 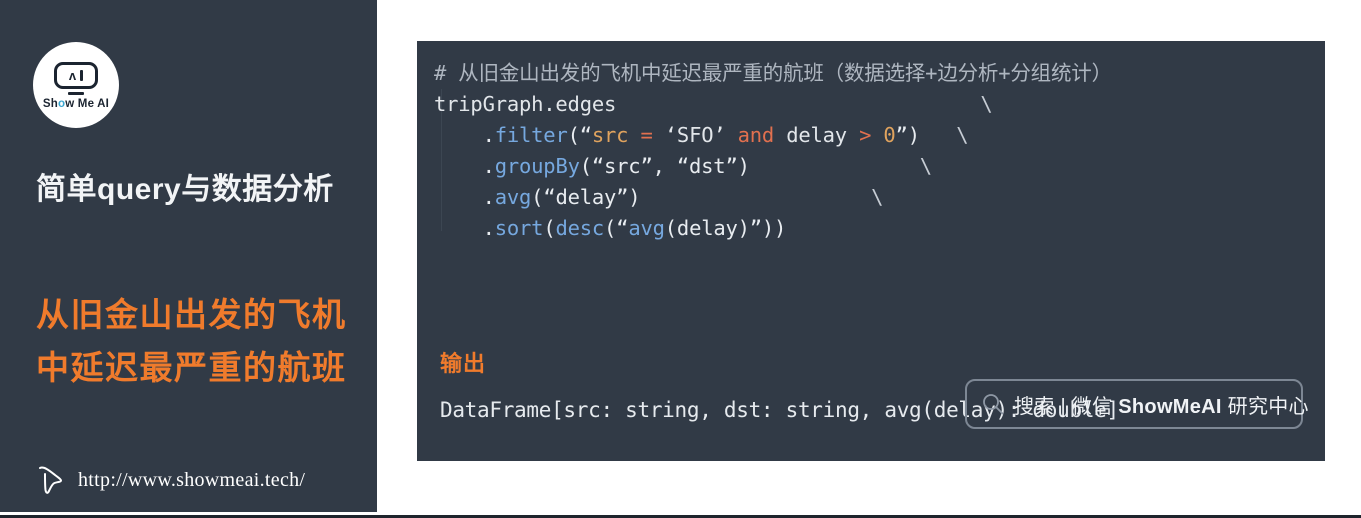 I want to click on site-url-row: http://www.showmeai.tech/, so click(x=170, y=480).